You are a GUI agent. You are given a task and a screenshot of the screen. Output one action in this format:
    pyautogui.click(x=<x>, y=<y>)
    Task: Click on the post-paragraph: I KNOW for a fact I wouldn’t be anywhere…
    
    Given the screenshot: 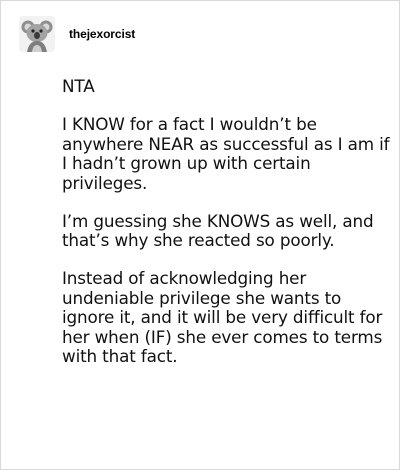 What is the action you would take?
    pyautogui.click(x=226, y=153)
    